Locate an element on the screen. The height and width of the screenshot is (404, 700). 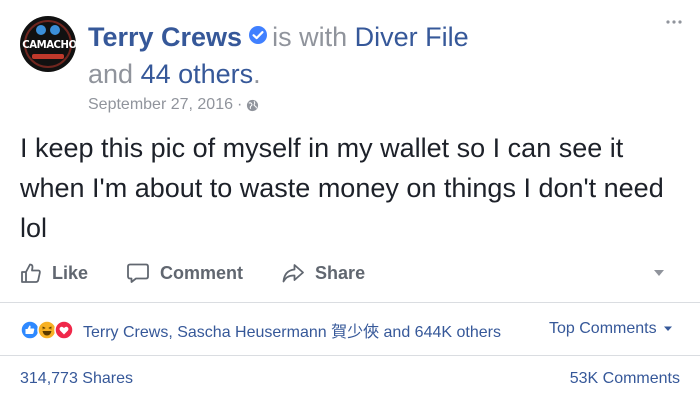
with-label: is with is located at coordinates (310, 37).